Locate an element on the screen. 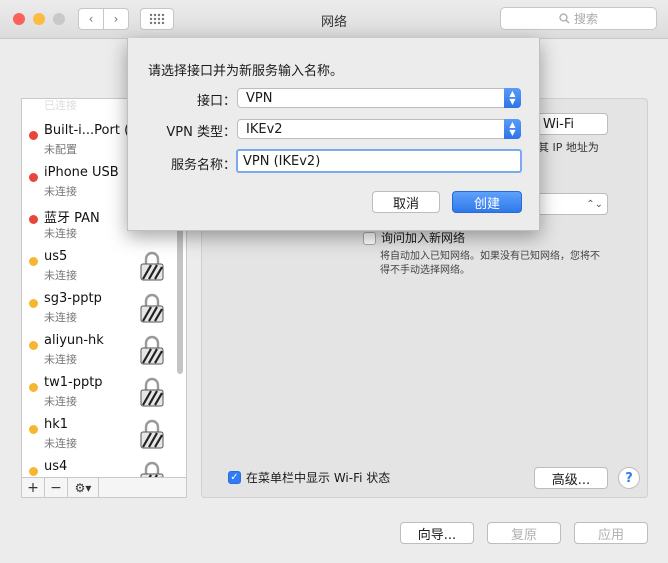  apply-button: 应用 is located at coordinates (611, 533).